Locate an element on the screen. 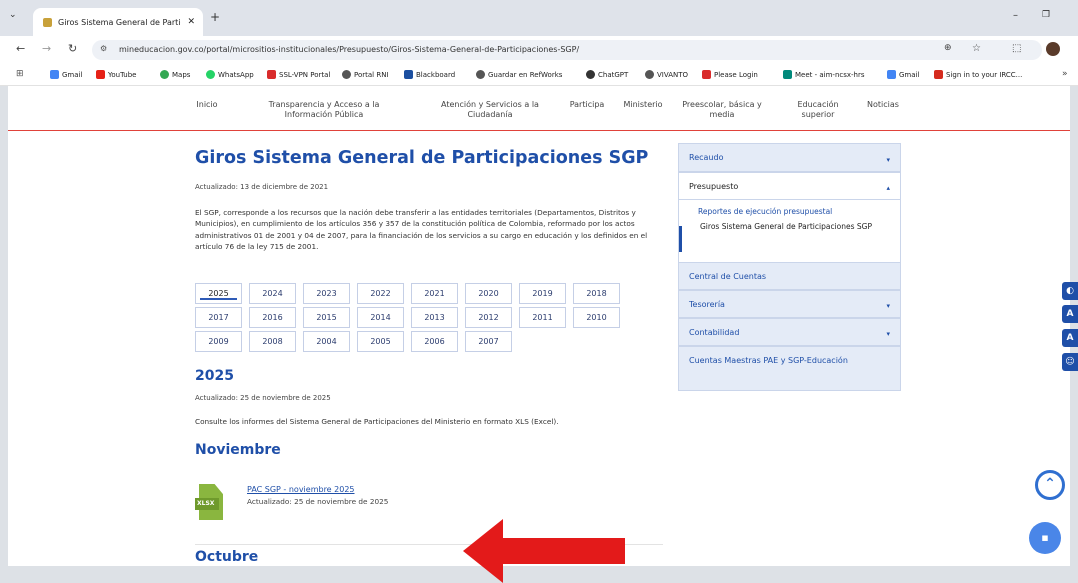 Image resolution: width=1078 pixels, height=583 pixels. minimize-icon: – is located at coordinates (1015, 15).